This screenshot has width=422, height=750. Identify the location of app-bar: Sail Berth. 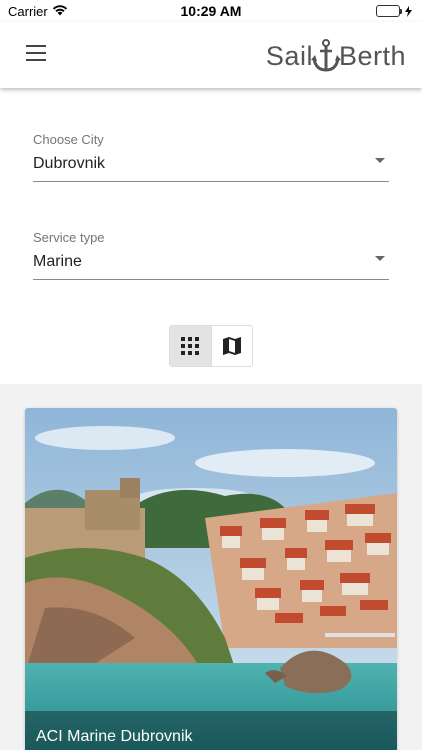
(211, 55).